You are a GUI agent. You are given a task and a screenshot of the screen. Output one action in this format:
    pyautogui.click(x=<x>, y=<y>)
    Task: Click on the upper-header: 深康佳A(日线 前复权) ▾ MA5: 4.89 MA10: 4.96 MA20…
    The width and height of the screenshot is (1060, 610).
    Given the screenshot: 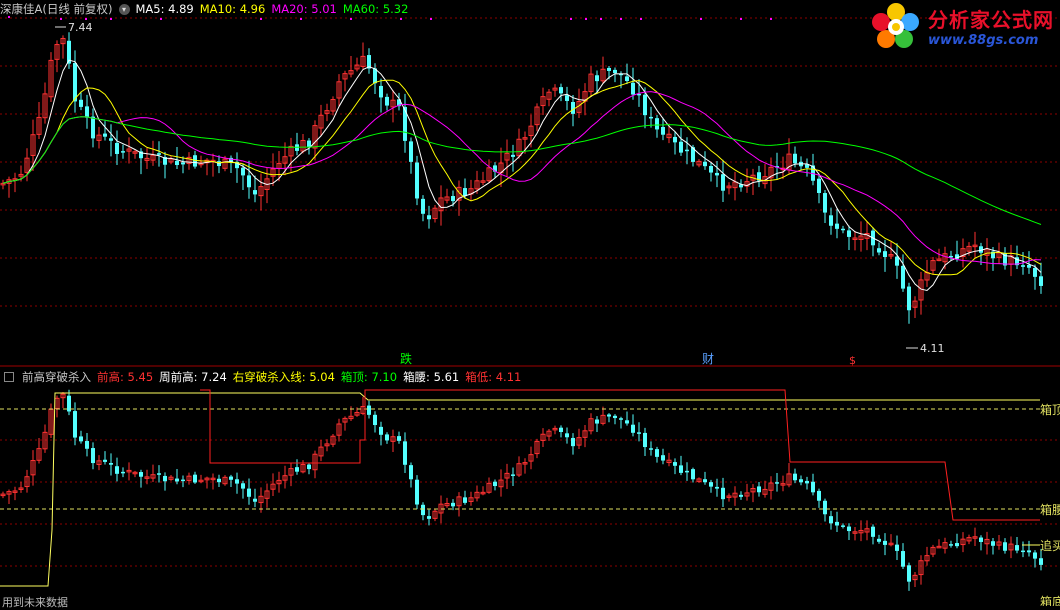 What is the action you would take?
    pyautogui.click(x=204, y=9)
    